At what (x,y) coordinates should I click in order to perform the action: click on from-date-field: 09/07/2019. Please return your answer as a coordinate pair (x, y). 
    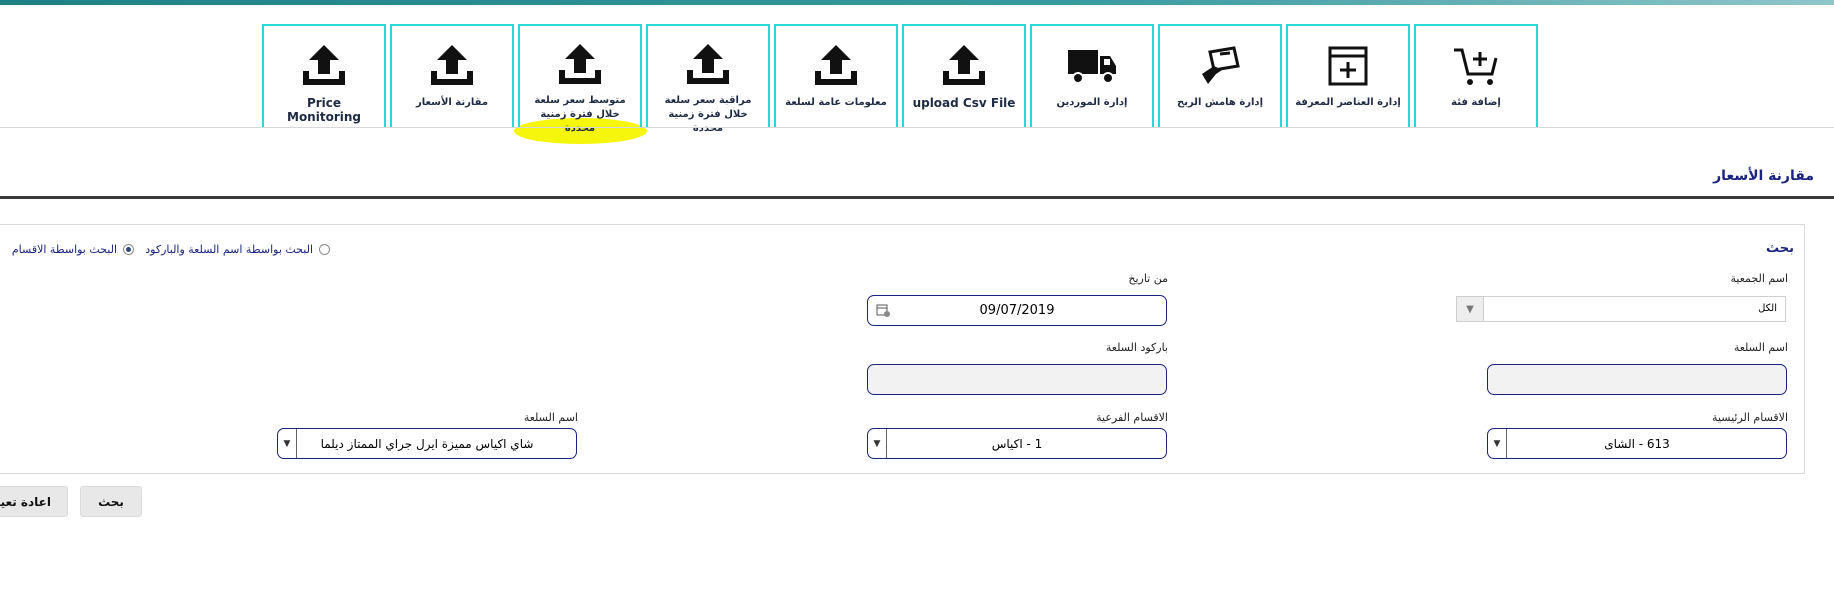
    Looking at the image, I should click on (1017, 310).